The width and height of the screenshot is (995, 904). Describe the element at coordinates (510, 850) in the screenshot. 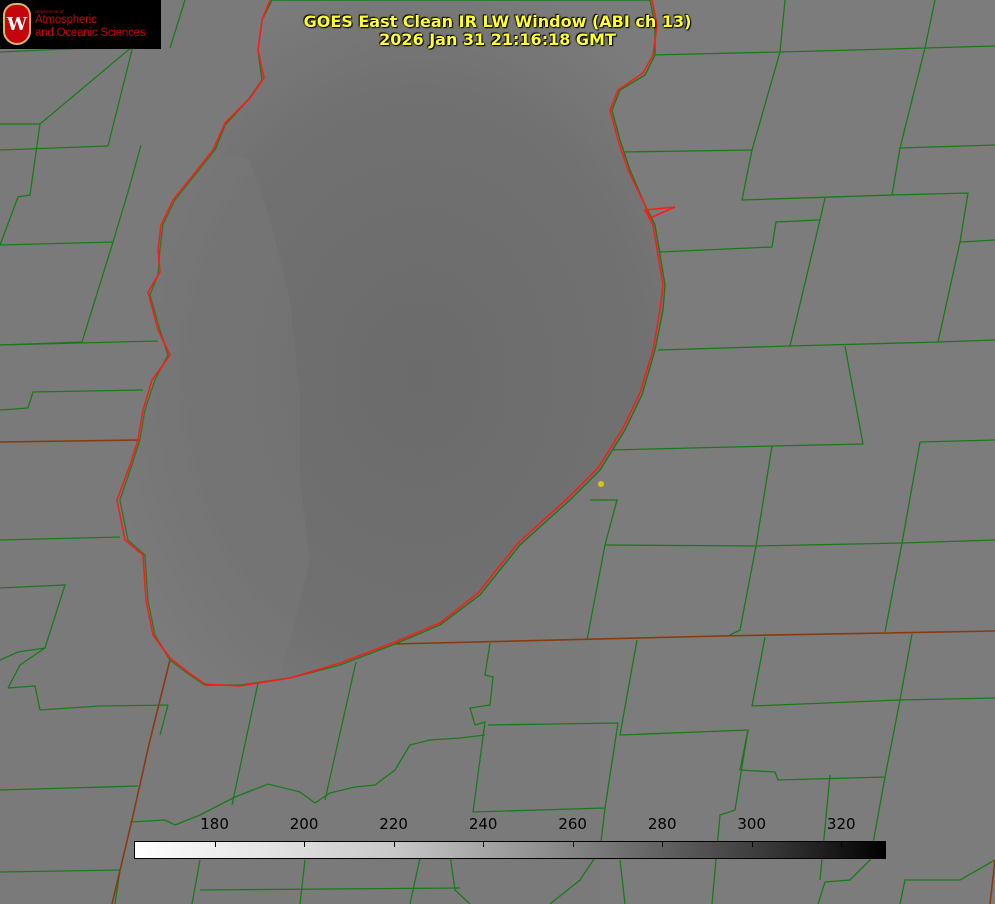

I see `temperature-colorbar` at that location.